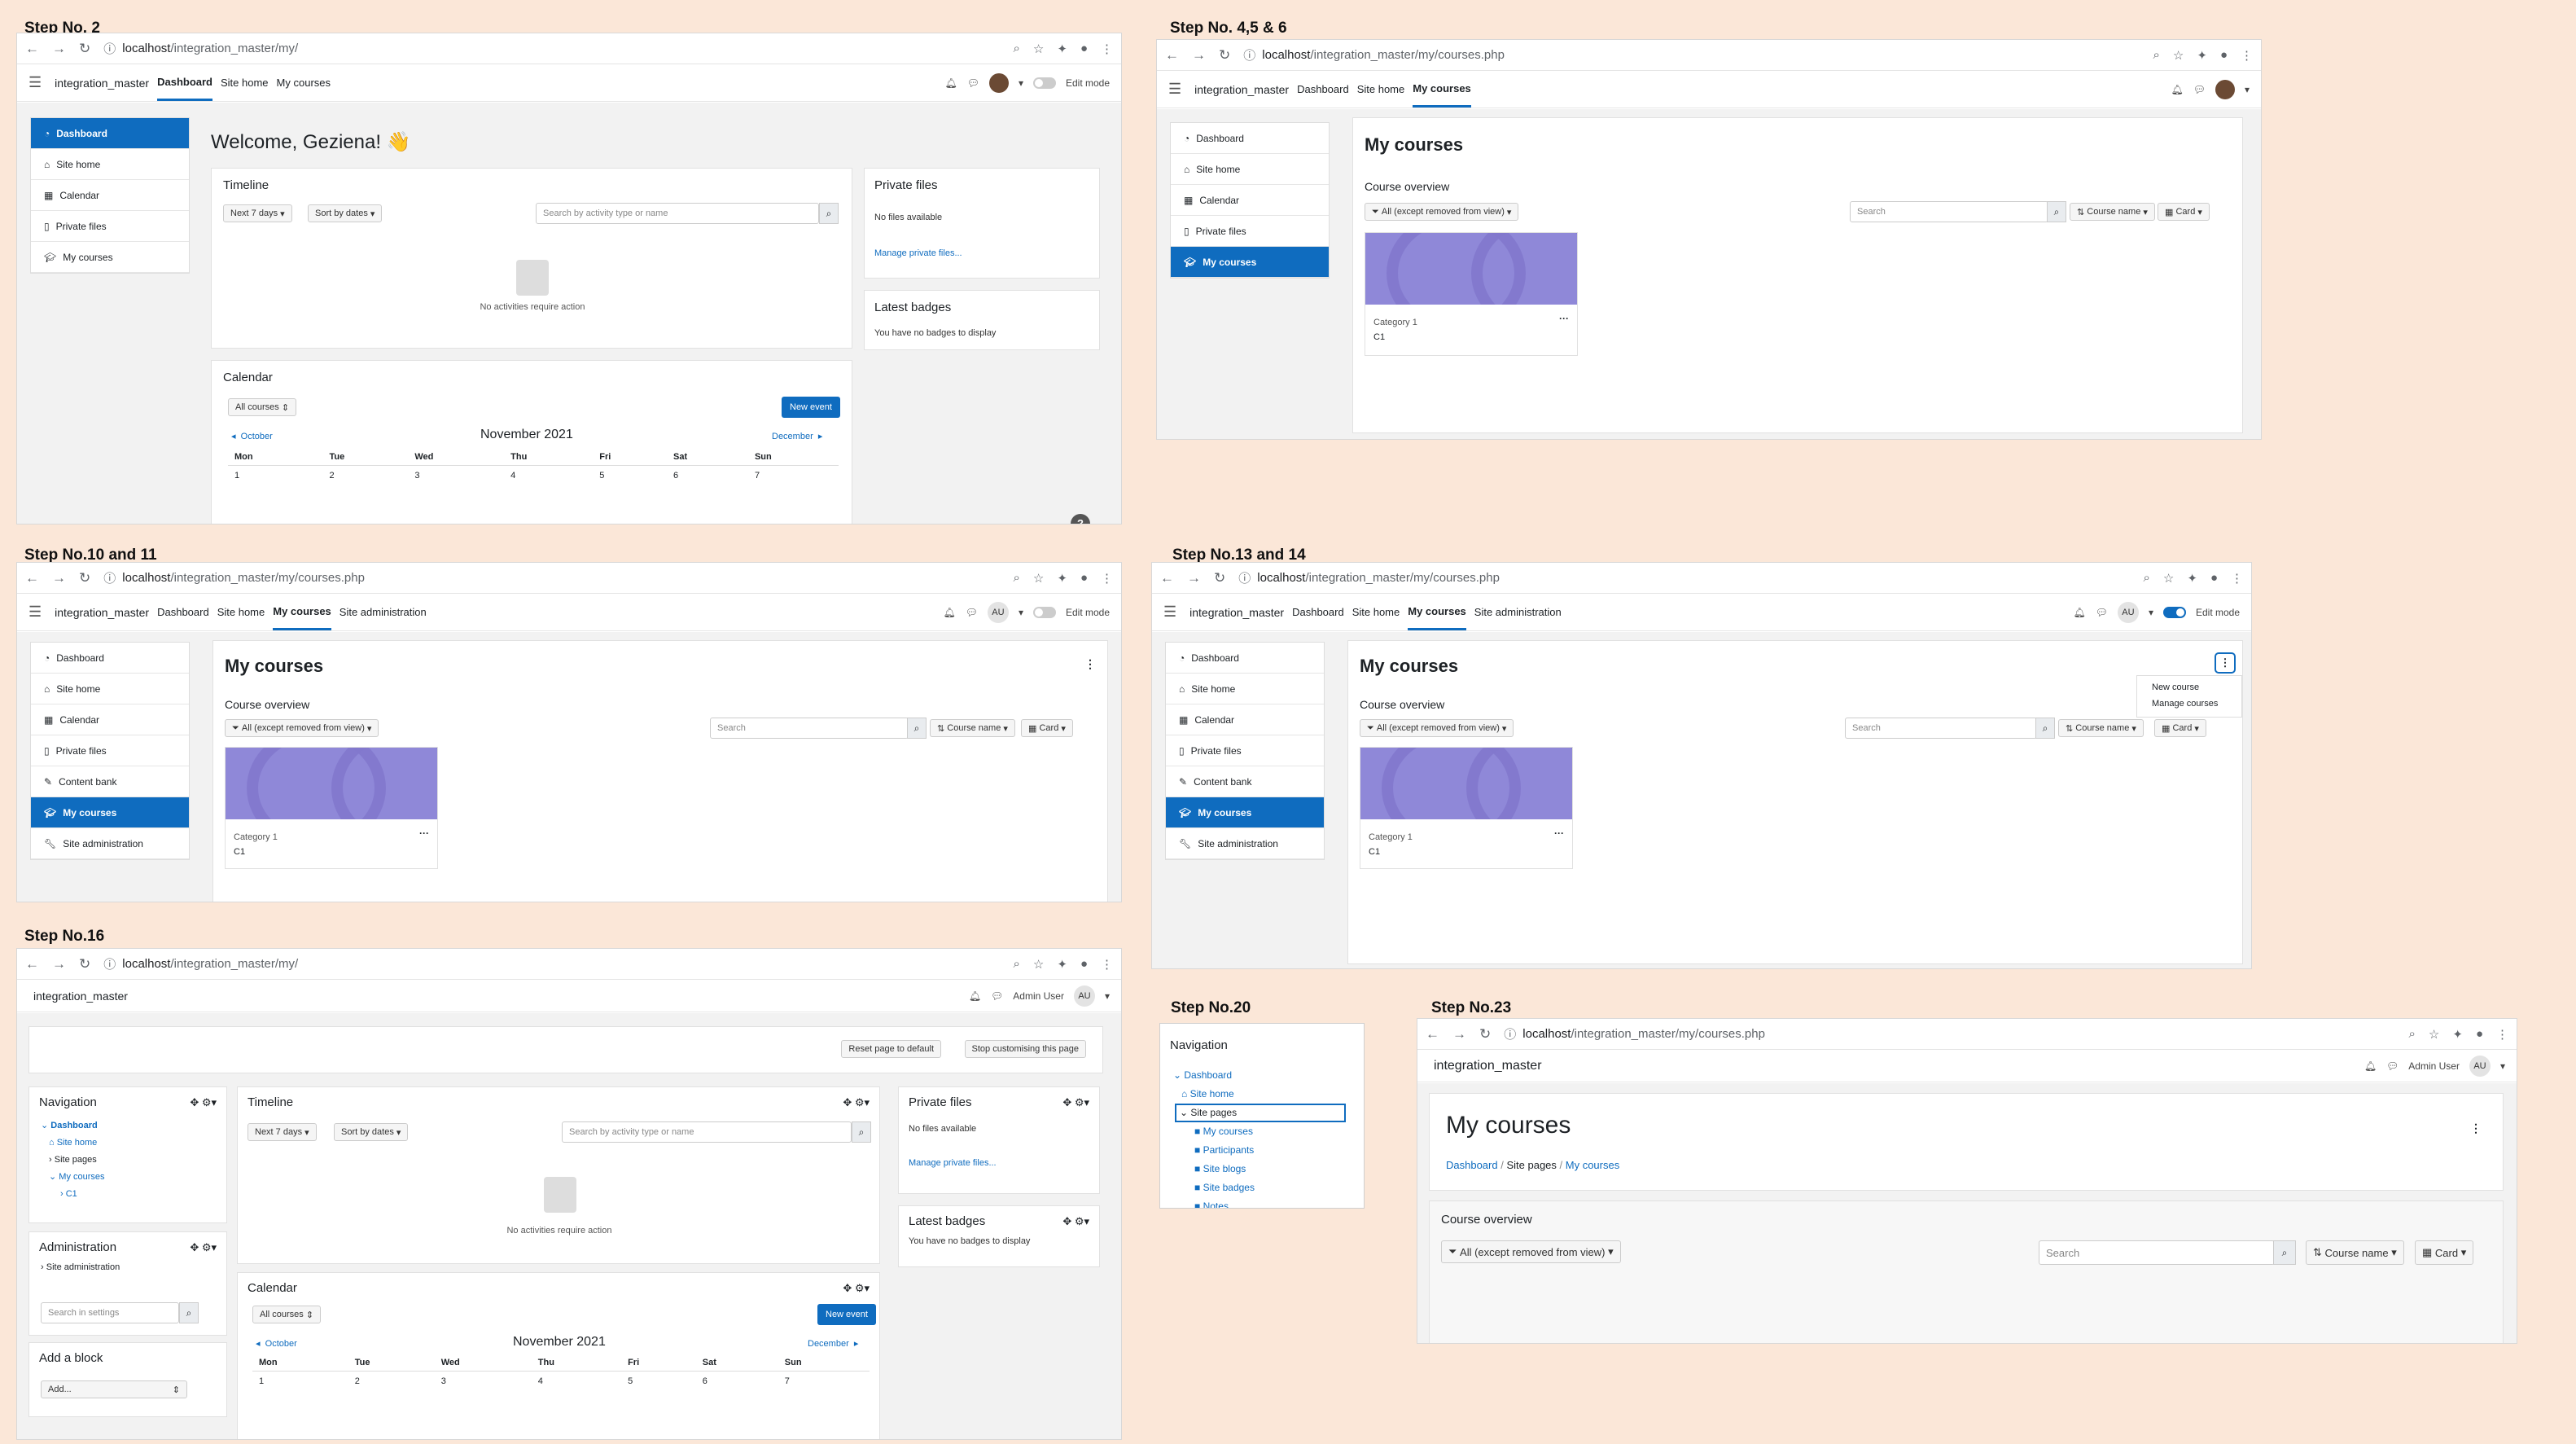 This screenshot has width=2576, height=1444. I want to click on nav-site-home: Site home, so click(241, 612).